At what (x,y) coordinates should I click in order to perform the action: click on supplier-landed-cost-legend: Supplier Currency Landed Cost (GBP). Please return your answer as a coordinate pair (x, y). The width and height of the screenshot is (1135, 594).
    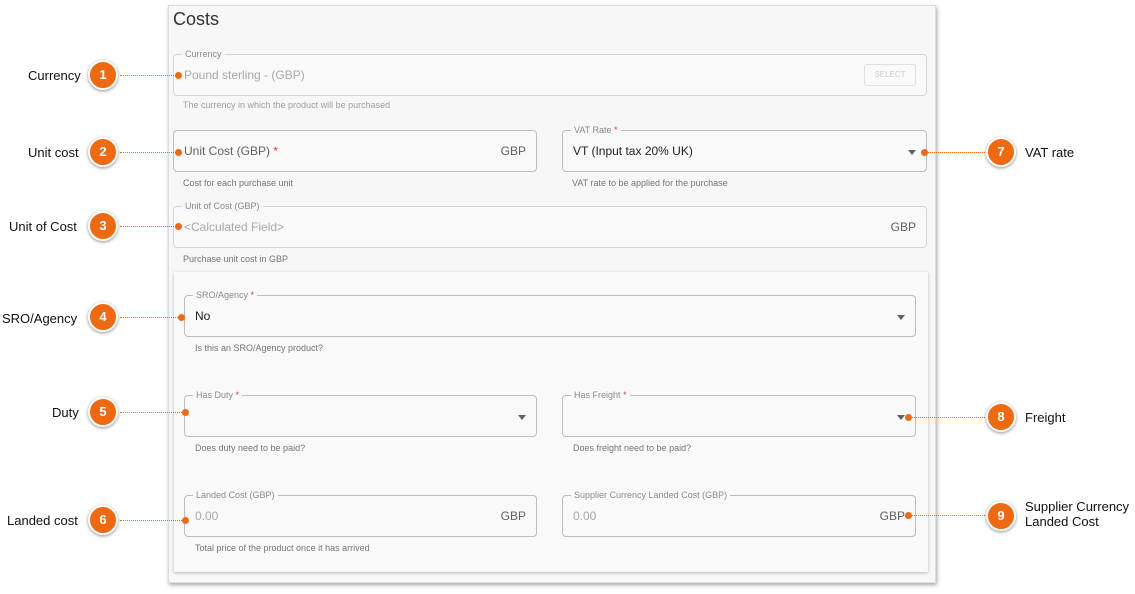
    Looking at the image, I should click on (651, 495).